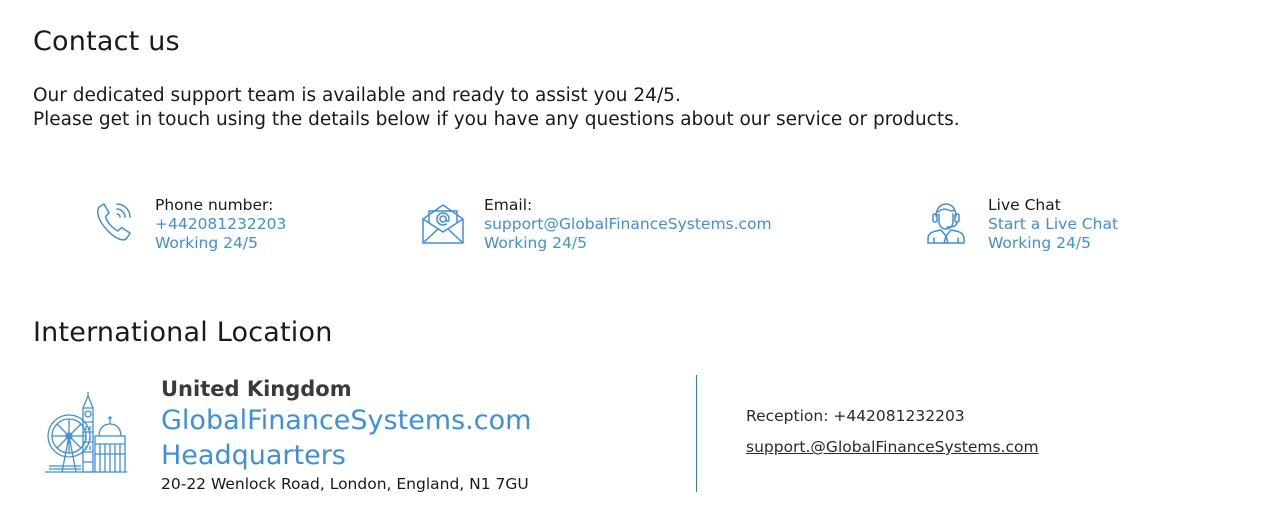  What do you see at coordinates (220, 224) in the screenshot?
I see `phone-number-link: +442081232203` at bounding box center [220, 224].